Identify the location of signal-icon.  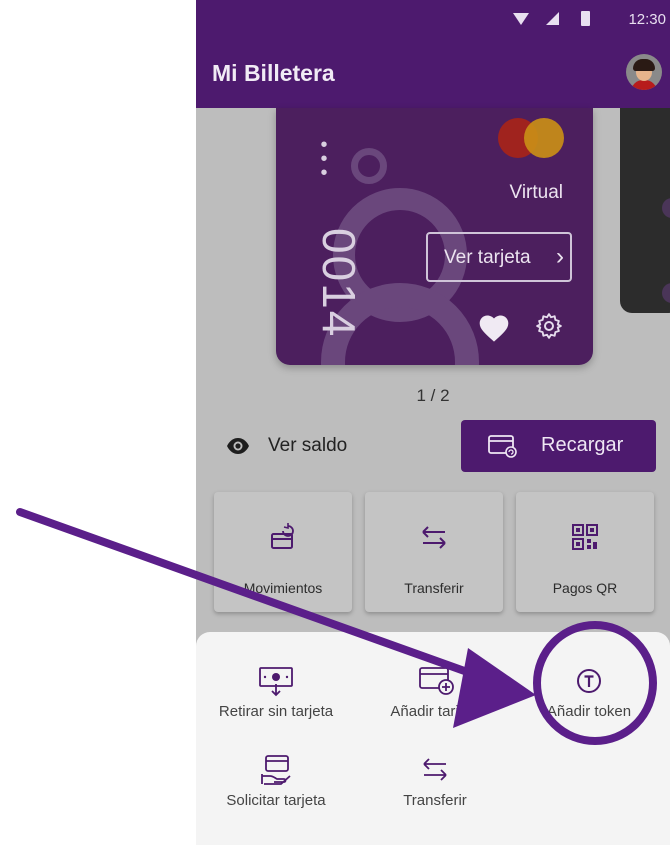
(552, 18).